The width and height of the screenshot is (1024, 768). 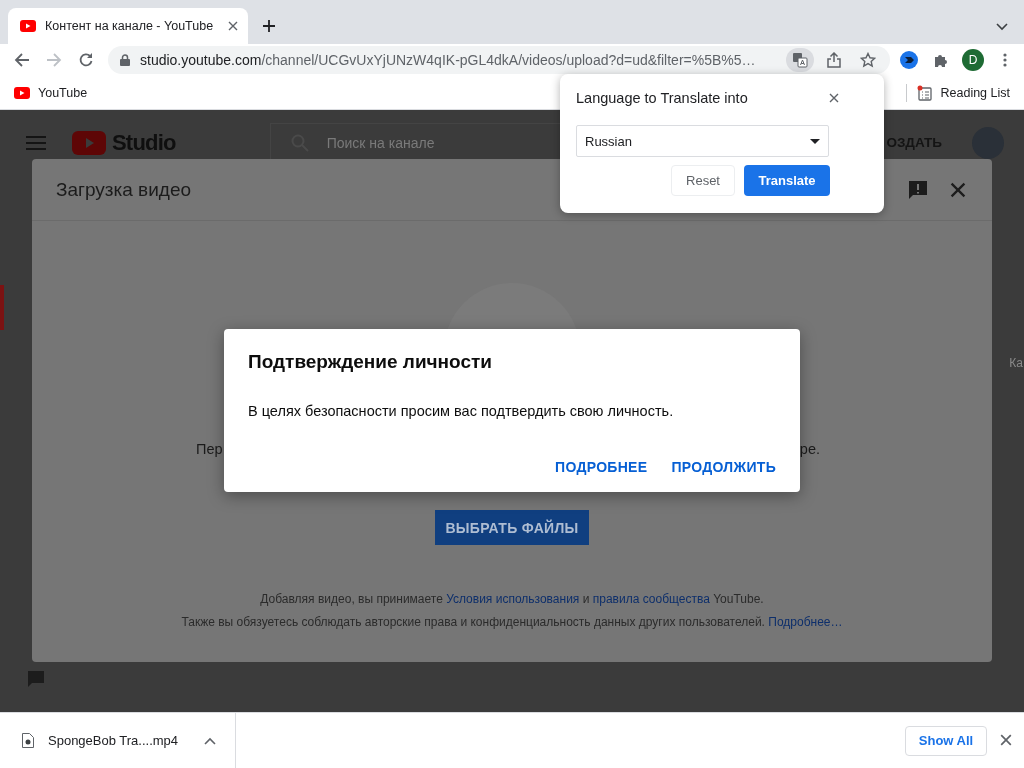 I want to click on dropdown-caret-icon, so click(x=815, y=141).